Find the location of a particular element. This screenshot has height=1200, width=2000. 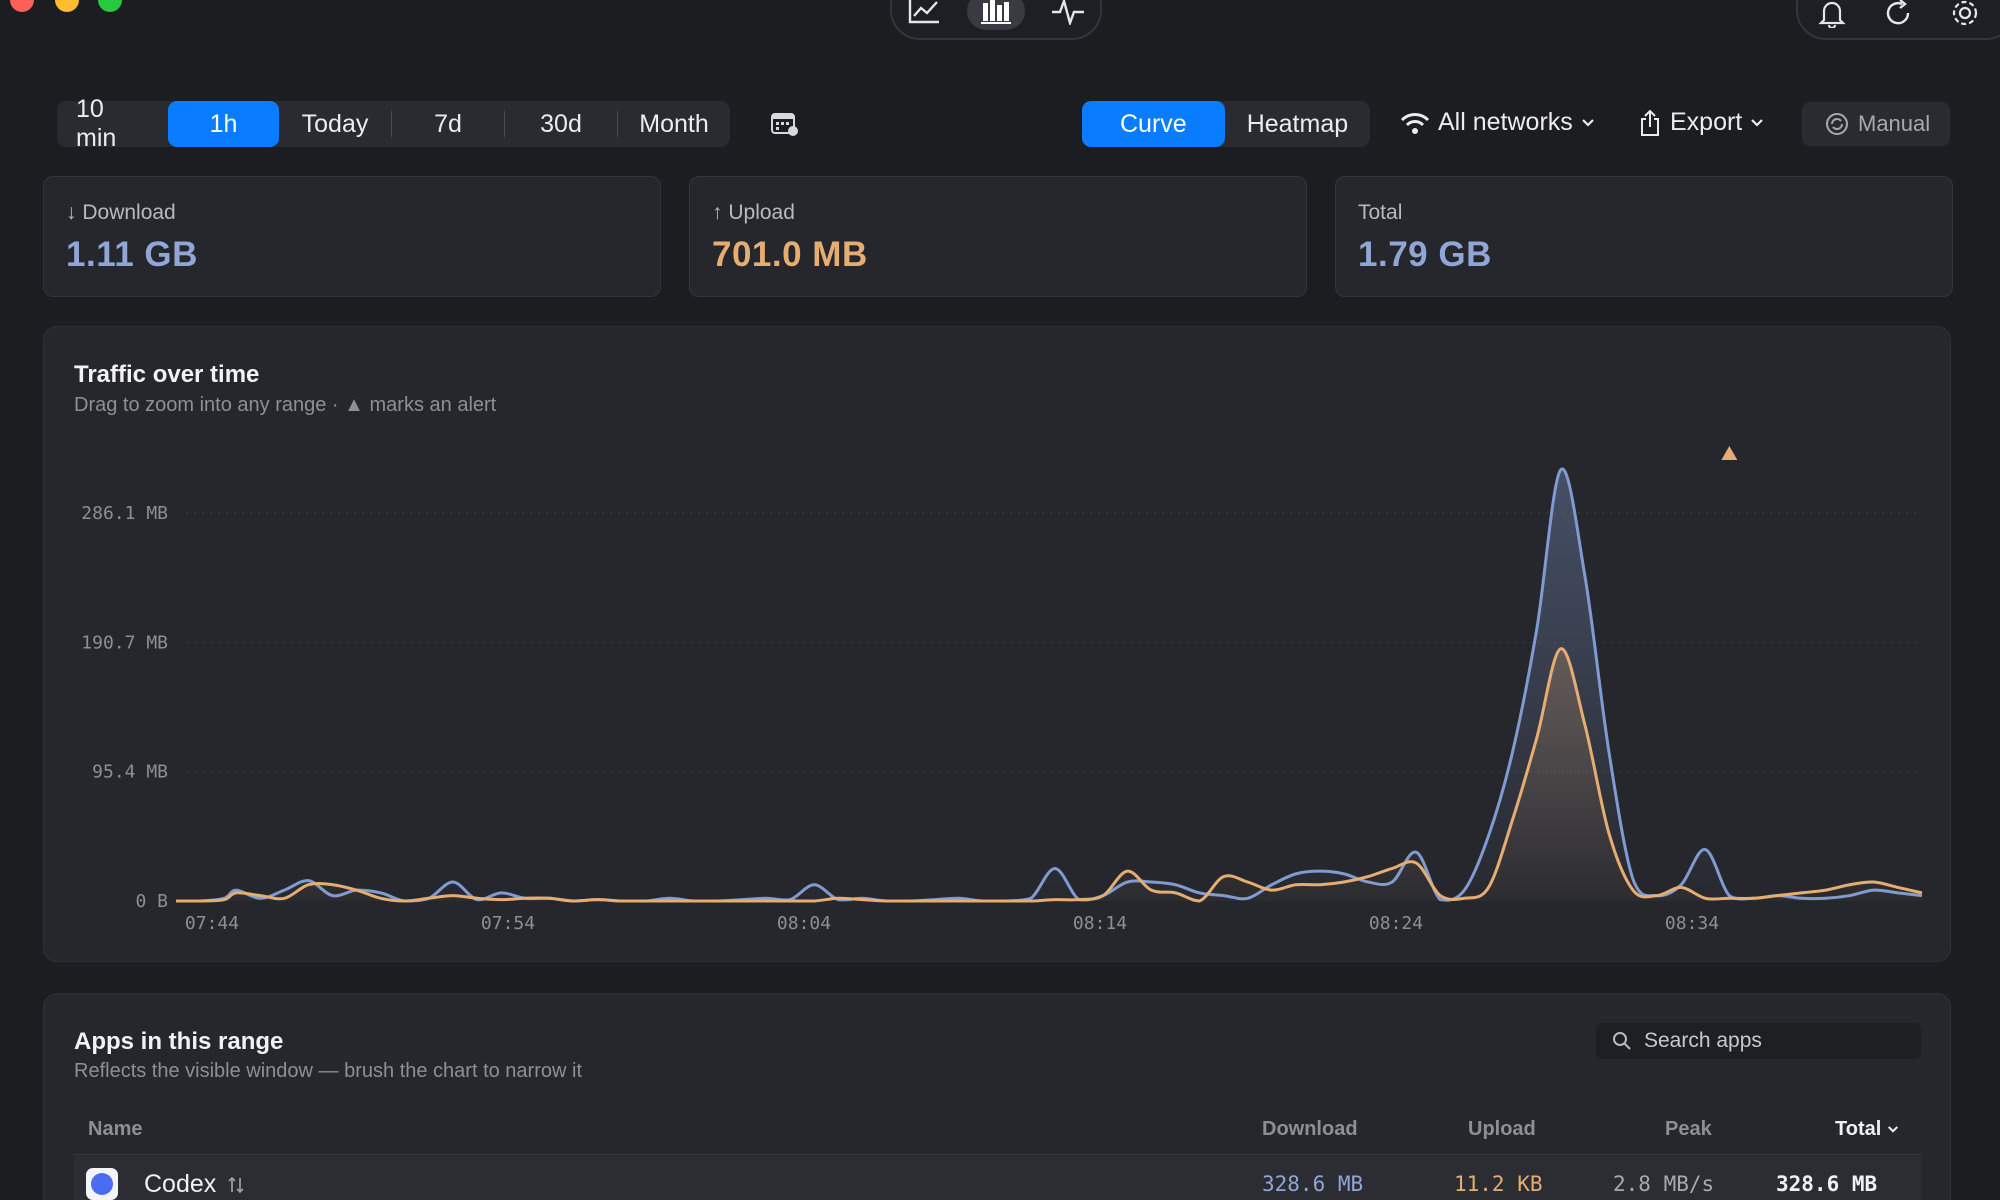

manual-refresh-icon is located at coordinates (1837, 124).